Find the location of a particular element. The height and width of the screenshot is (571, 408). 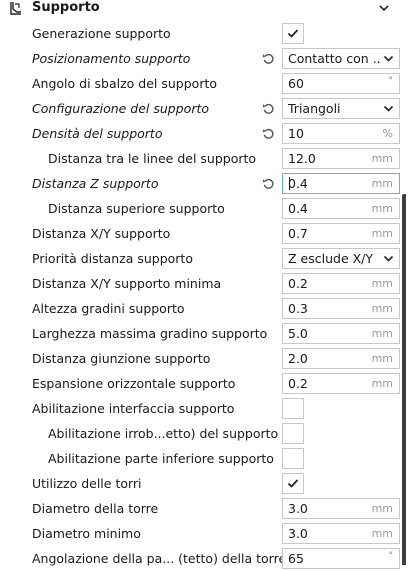

setting-input: 5.0 mm is located at coordinates (341, 333).